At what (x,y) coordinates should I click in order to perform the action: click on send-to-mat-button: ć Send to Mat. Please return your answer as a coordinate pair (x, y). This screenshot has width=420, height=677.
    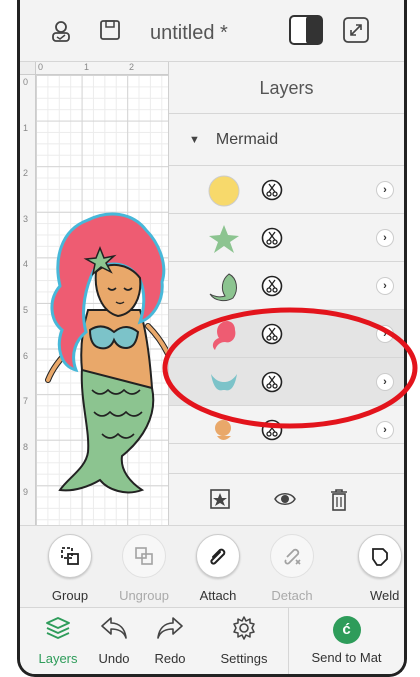
    Looking at the image, I should click on (346, 641).